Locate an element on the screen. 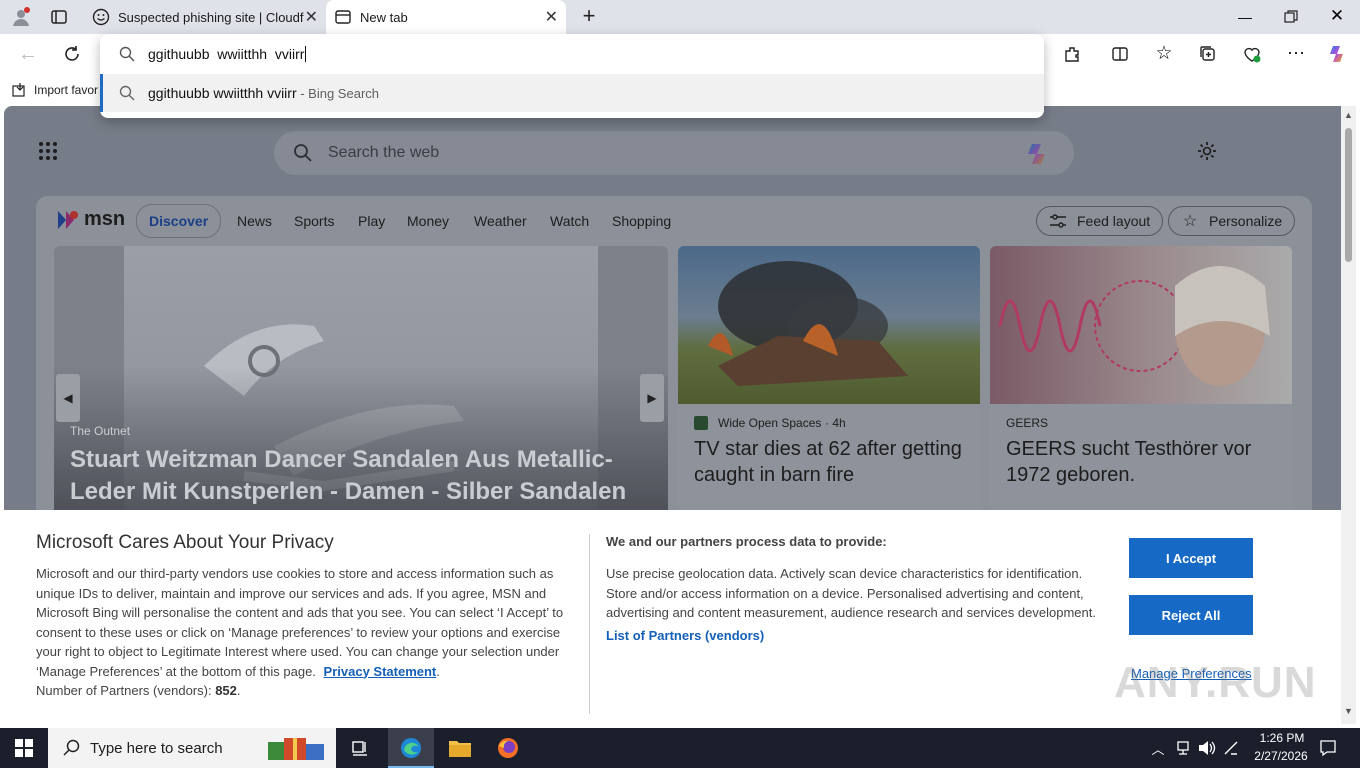  partners-list-link: List of Partners (vendors) is located at coordinates (685, 635).